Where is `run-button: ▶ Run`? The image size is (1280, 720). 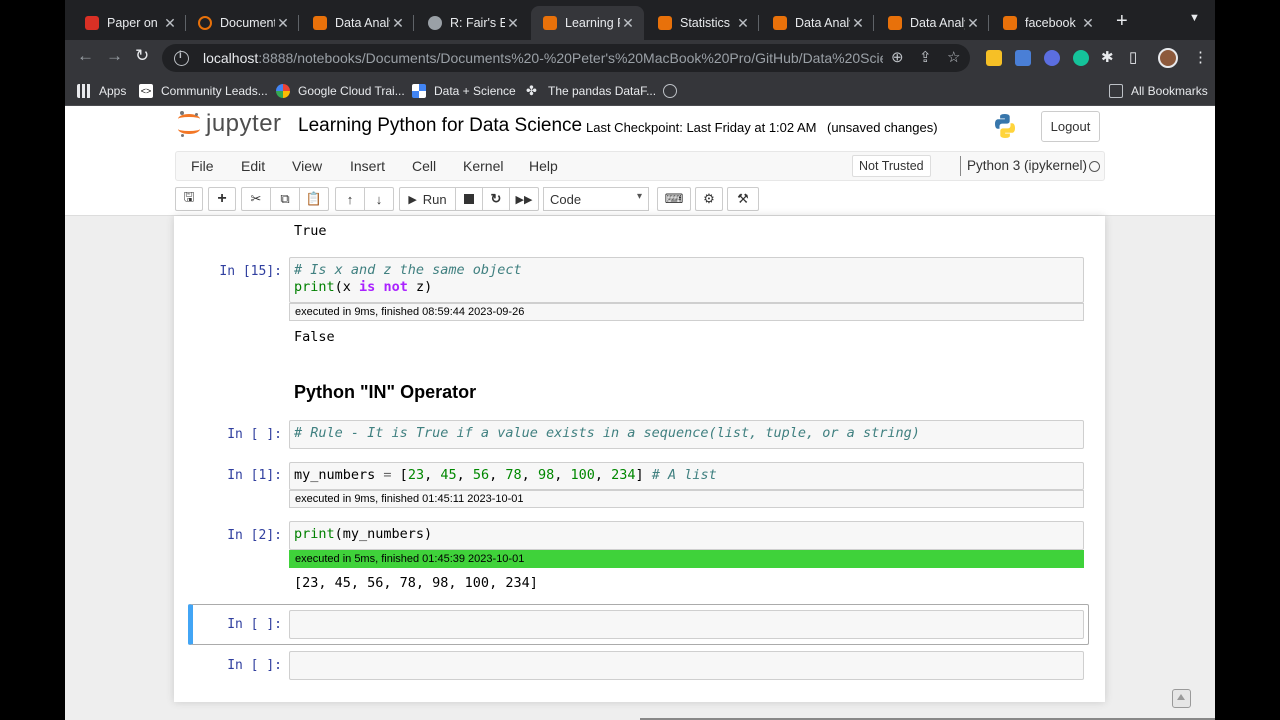 run-button: ▶ Run is located at coordinates (427, 199).